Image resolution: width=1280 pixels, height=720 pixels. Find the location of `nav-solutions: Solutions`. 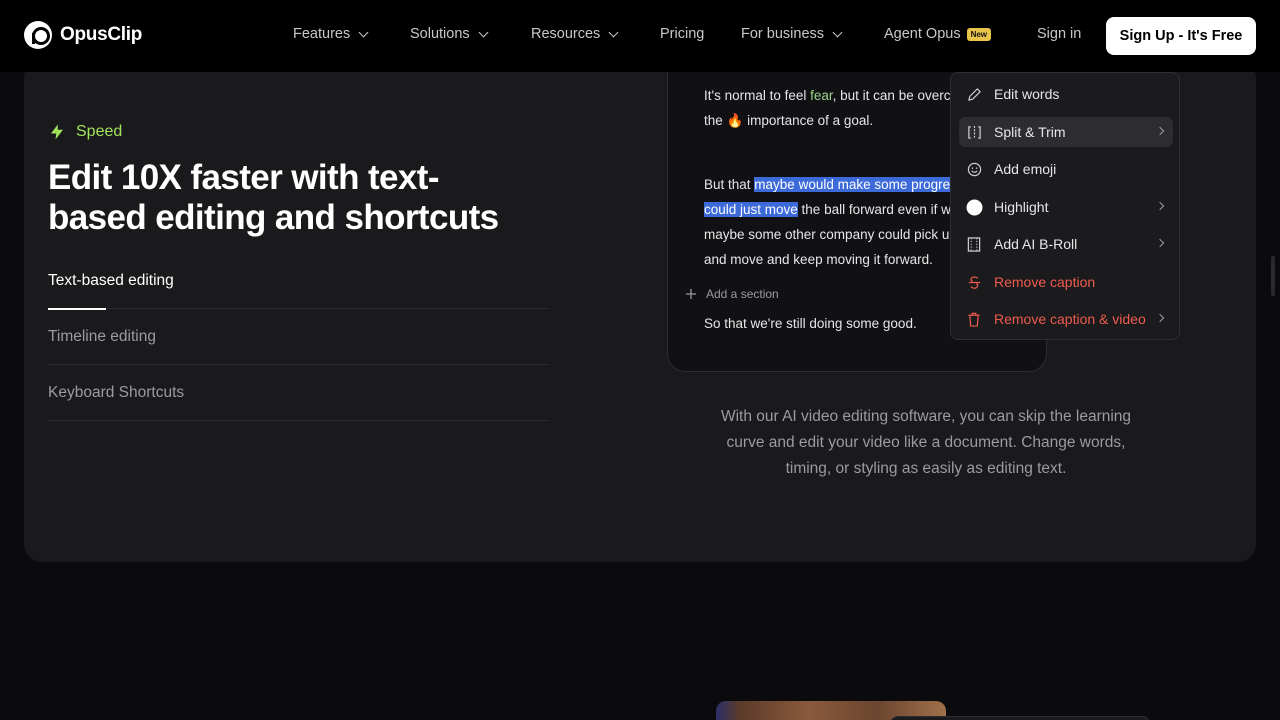

nav-solutions: Solutions is located at coordinates (449, 34).